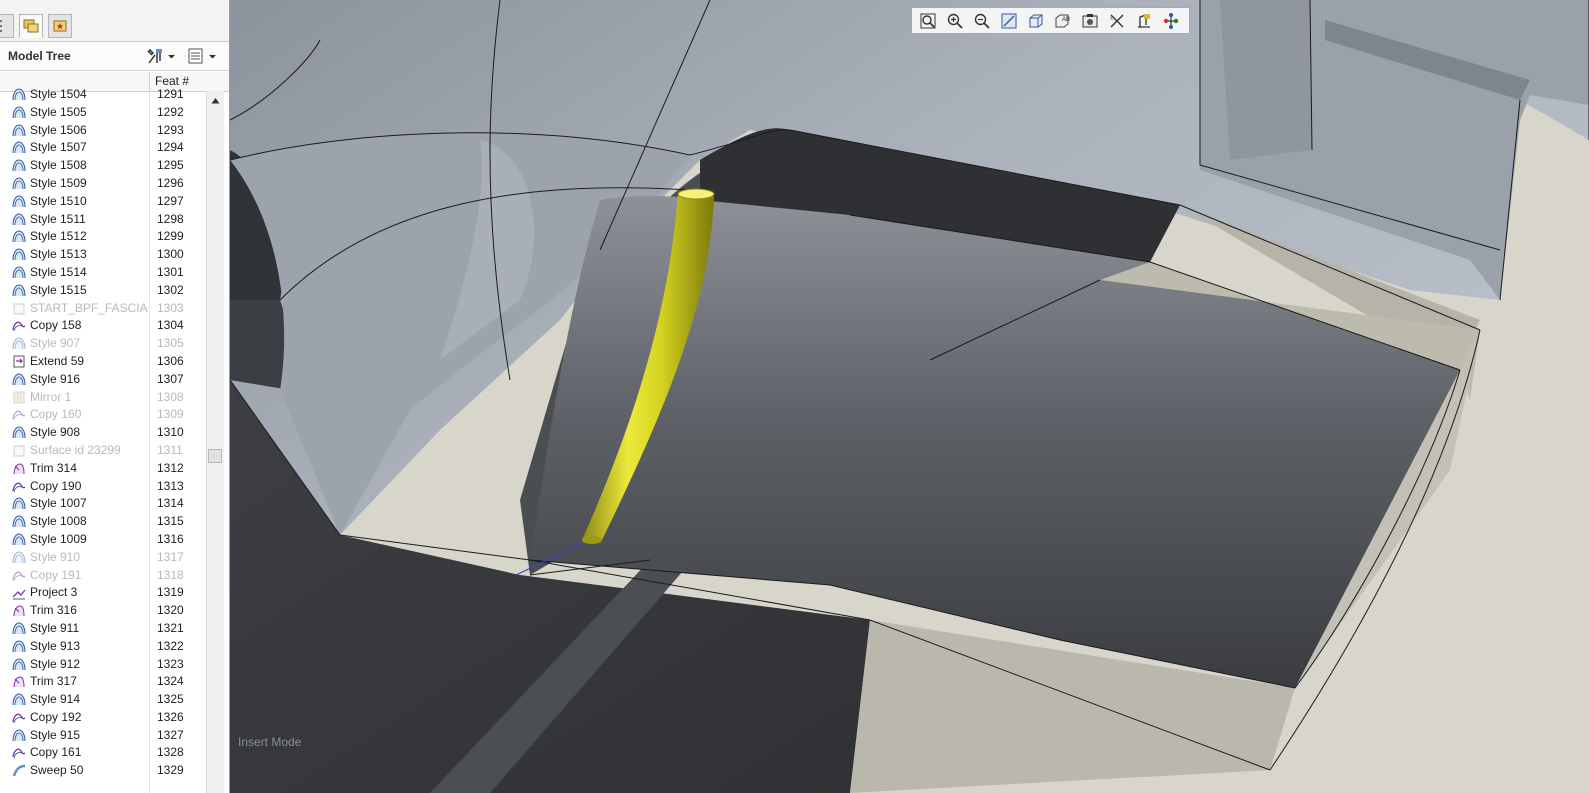  I want to click on feature-name: Trim 314, so click(53, 467).